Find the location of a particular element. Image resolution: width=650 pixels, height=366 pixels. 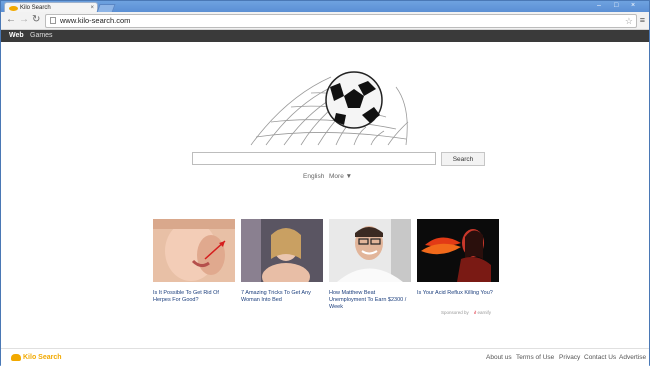

search-input is located at coordinates (314, 158).